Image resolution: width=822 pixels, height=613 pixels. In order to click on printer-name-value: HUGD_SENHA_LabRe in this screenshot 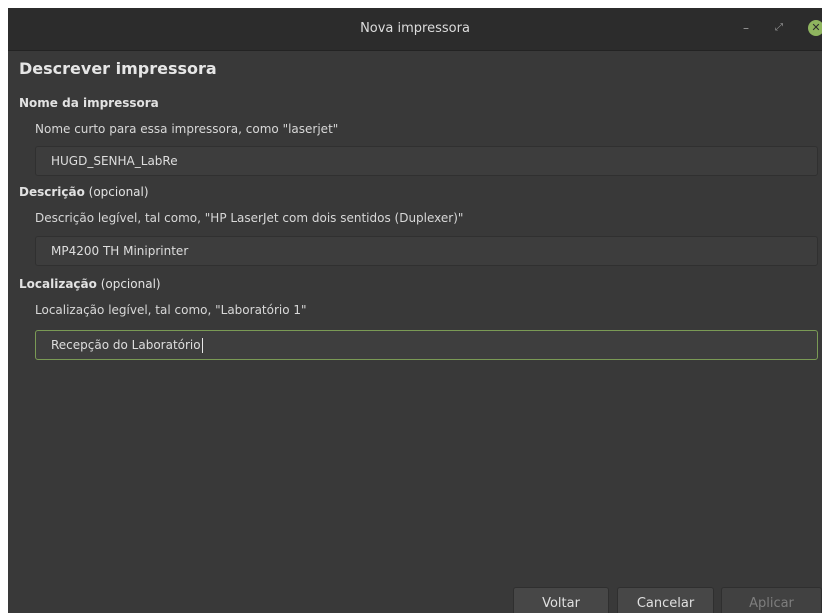, I will do `click(114, 161)`.